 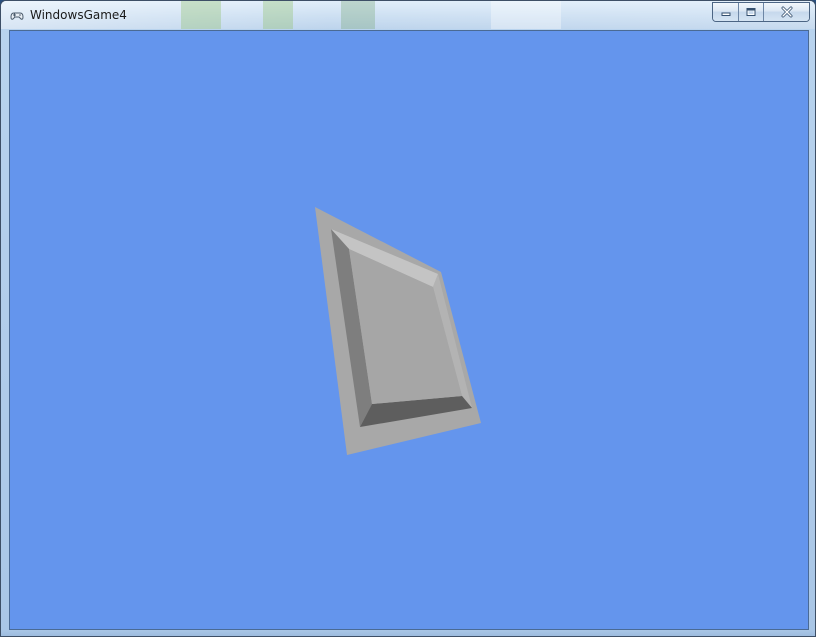 I want to click on caption-buttons, so click(x=761, y=12).